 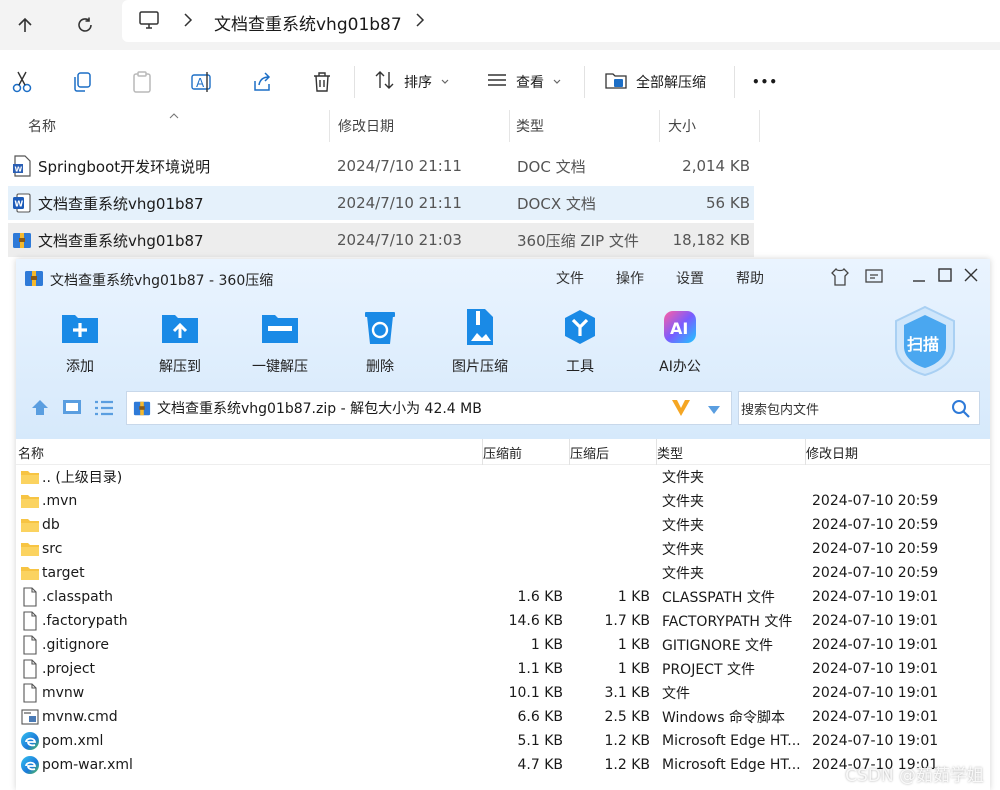 What do you see at coordinates (859, 408) in the screenshot?
I see `search-input: 搜索包内文件` at bounding box center [859, 408].